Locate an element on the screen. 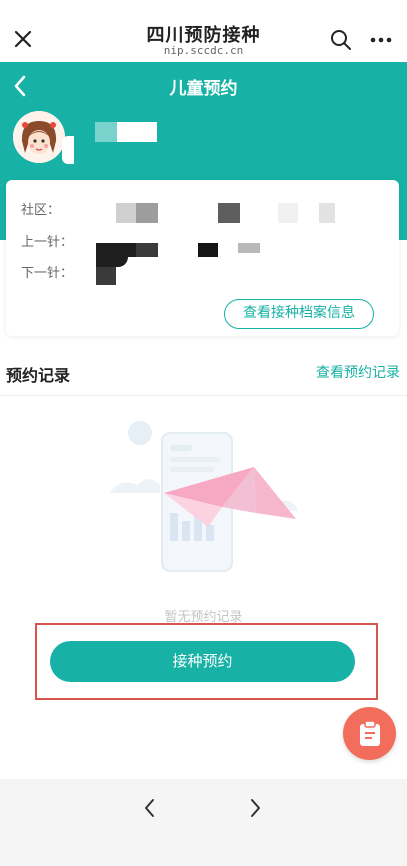  next-dose-label: 下一针： is located at coordinates (47, 273).